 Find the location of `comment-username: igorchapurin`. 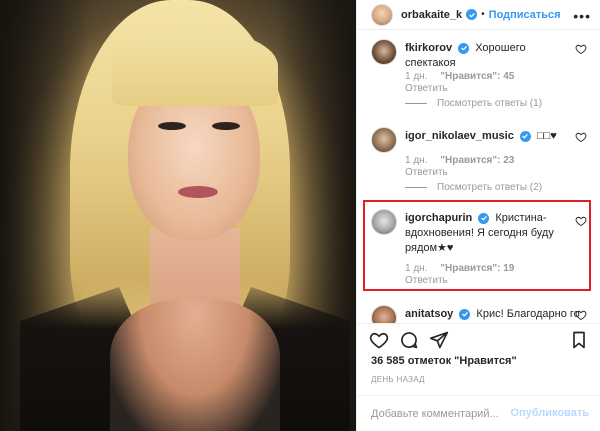

comment-username: igorchapurin is located at coordinates (438, 218).